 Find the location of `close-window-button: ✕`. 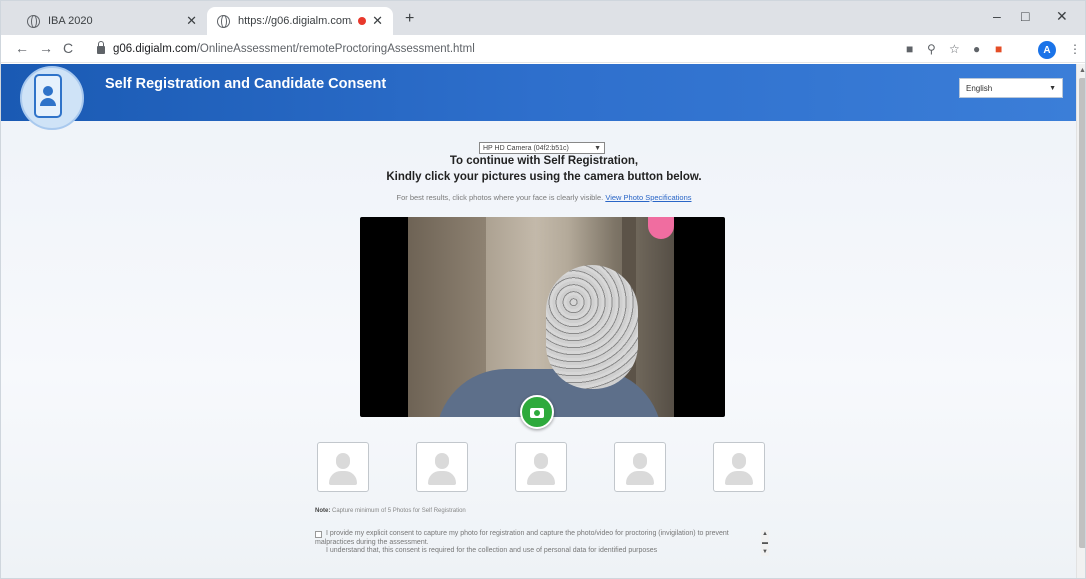

close-window-button: ✕ is located at coordinates (1062, 16).